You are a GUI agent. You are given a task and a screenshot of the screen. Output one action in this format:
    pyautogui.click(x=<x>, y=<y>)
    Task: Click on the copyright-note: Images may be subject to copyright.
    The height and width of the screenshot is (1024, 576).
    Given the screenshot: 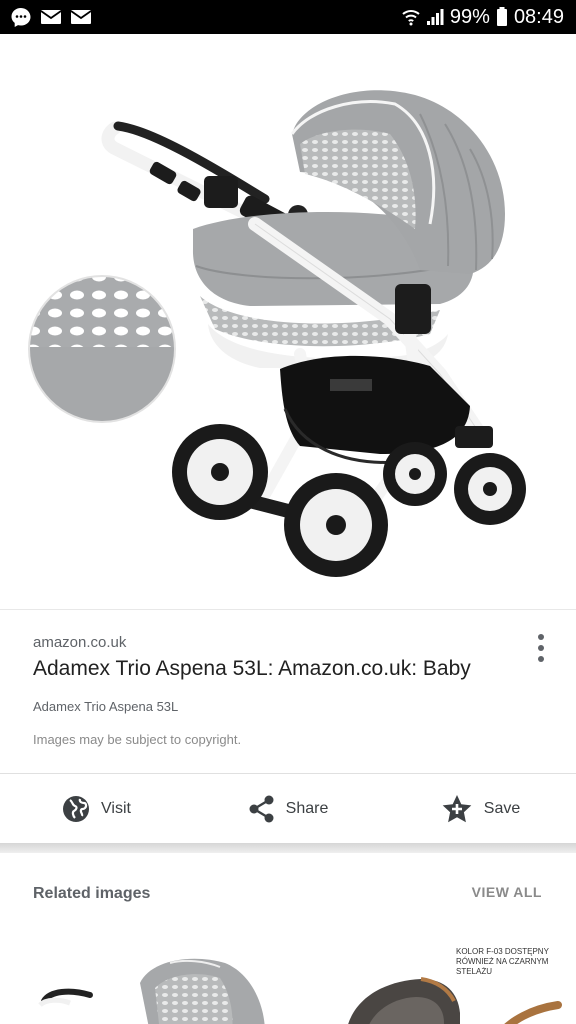 What is the action you would take?
    pyautogui.click(x=137, y=739)
    